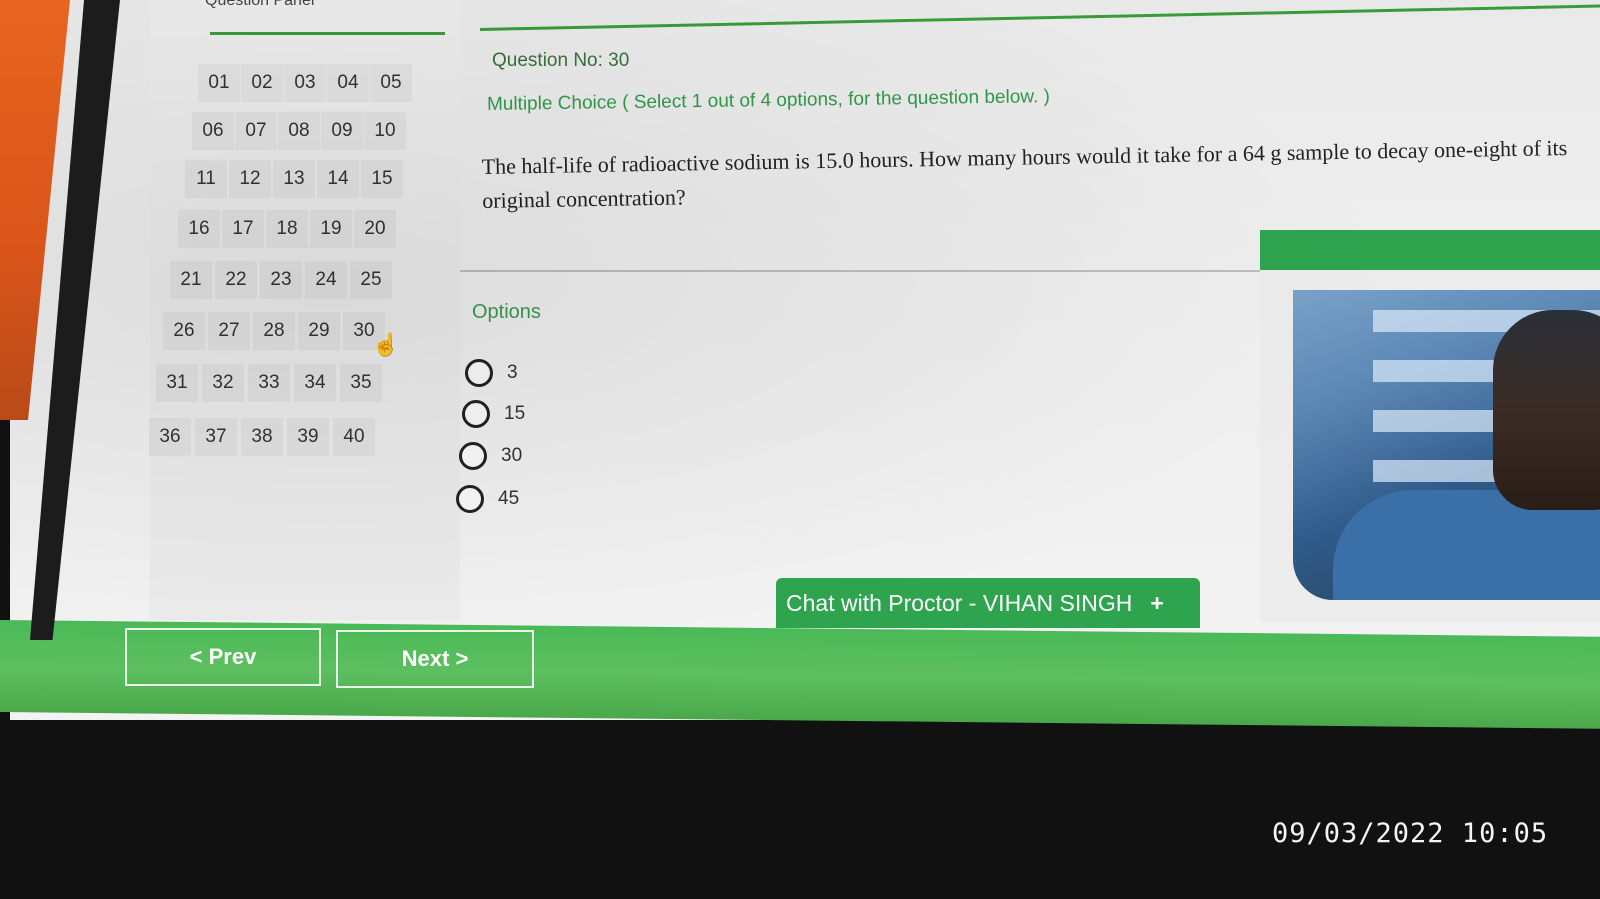 The image size is (1600, 899). I want to click on question-number-button: 32, so click(223, 383).